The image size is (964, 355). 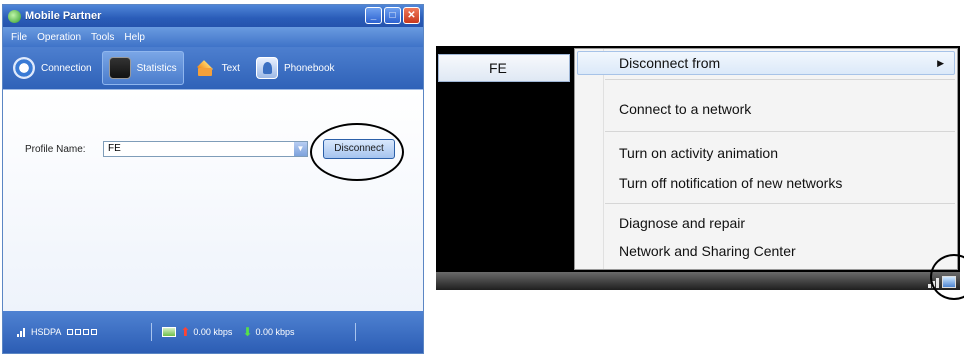 I want to click on highlight-ellipse, so click(x=357, y=152).